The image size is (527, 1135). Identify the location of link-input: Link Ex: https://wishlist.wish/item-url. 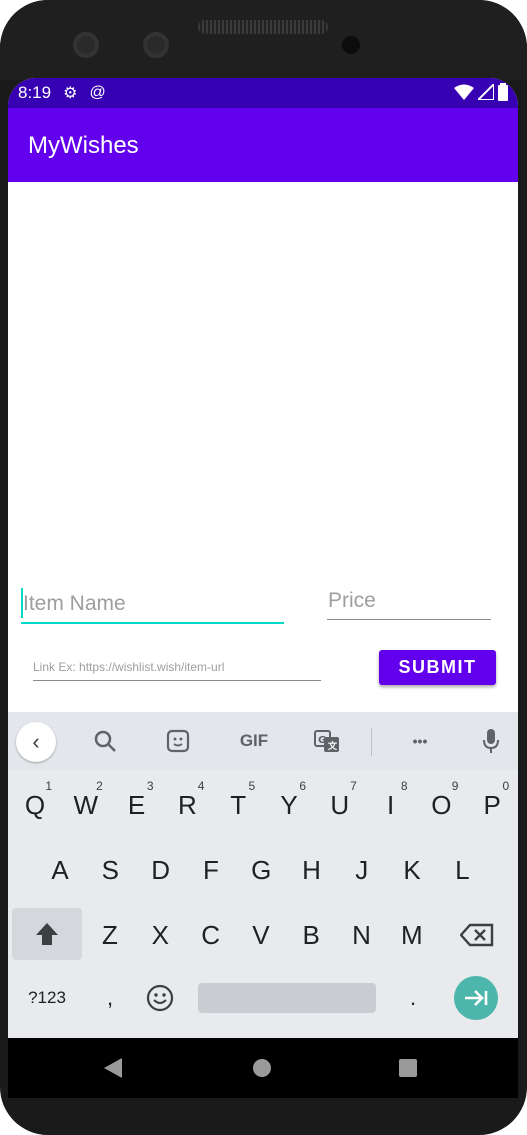
(177, 669).